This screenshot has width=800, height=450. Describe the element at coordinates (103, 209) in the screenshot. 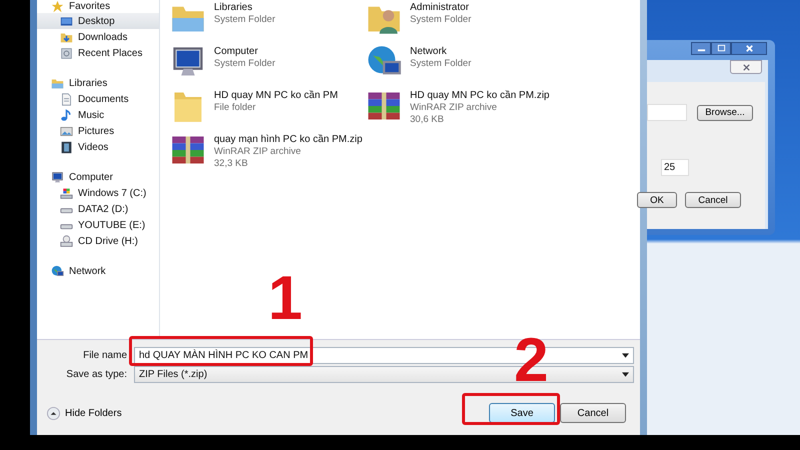

I see `nav-label: DATA2 (D:)` at that location.